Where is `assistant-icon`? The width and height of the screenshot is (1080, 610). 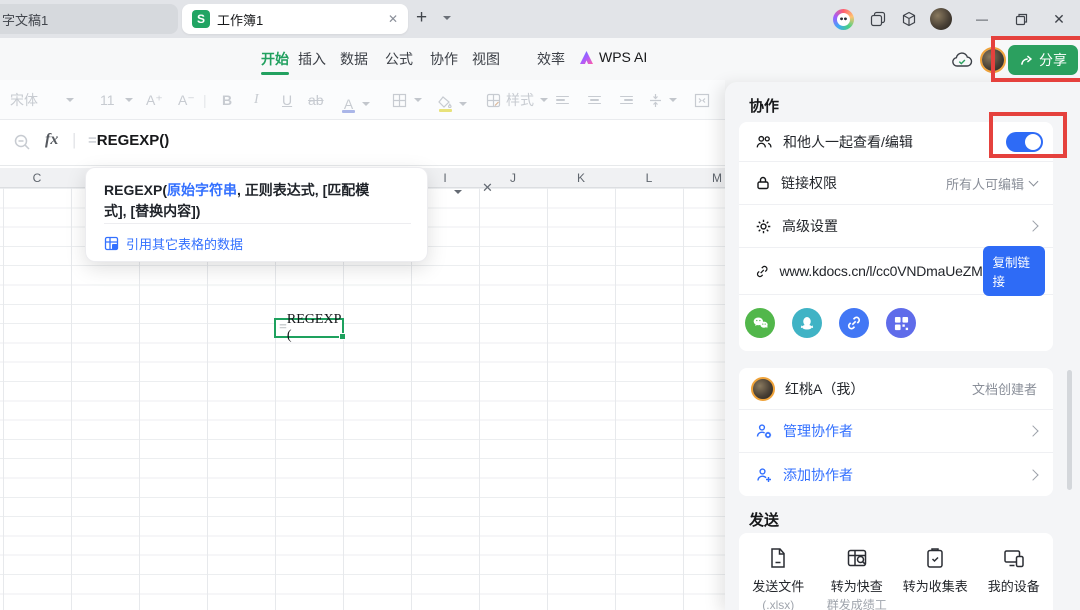 assistant-icon is located at coordinates (843, 19).